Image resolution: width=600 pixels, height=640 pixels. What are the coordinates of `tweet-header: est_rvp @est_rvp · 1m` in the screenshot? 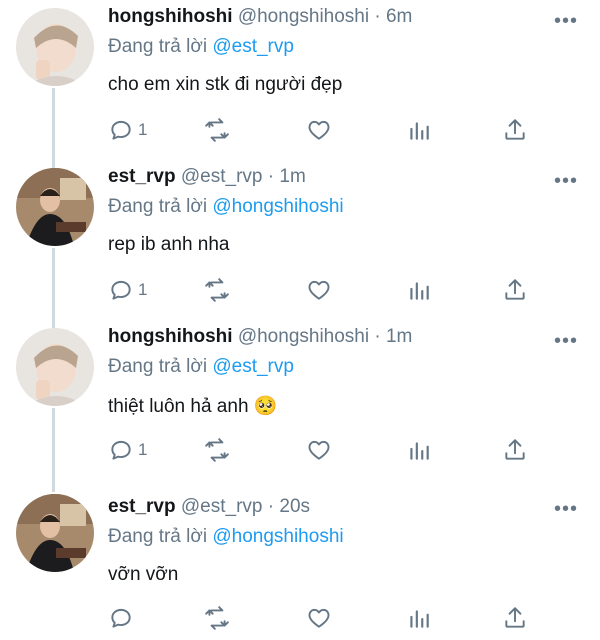 It's located at (207, 177).